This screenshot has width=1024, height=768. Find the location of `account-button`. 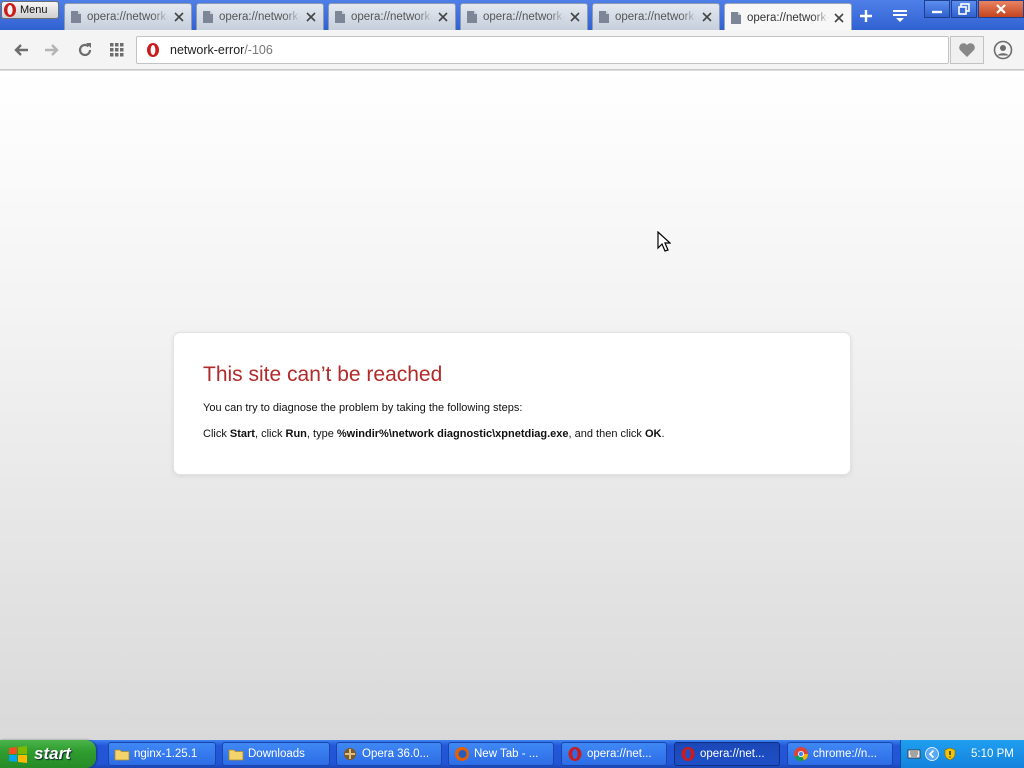

account-button is located at coordinates (1003, 50).